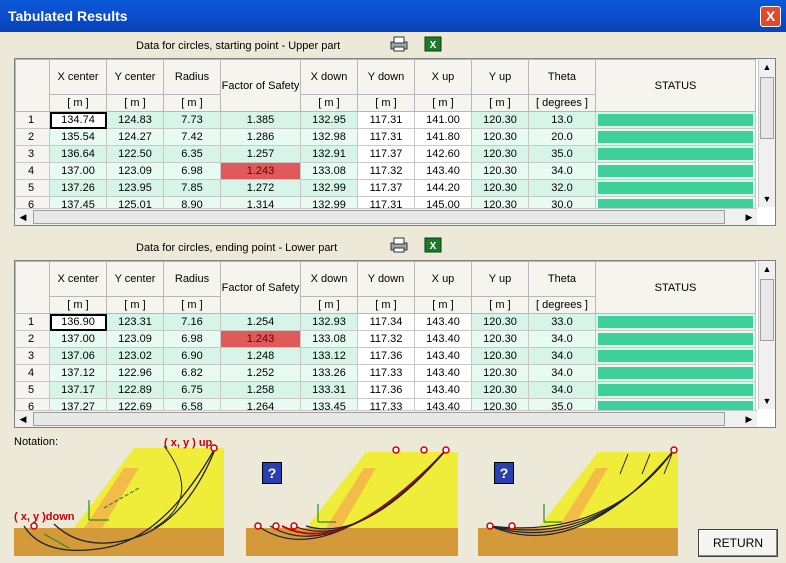 This screenshot has height=563, width=786. What do you see at coordinates (260, 322) in the screenshot?
I see `table-cell: 1.254` at bounding box center [260, 322].